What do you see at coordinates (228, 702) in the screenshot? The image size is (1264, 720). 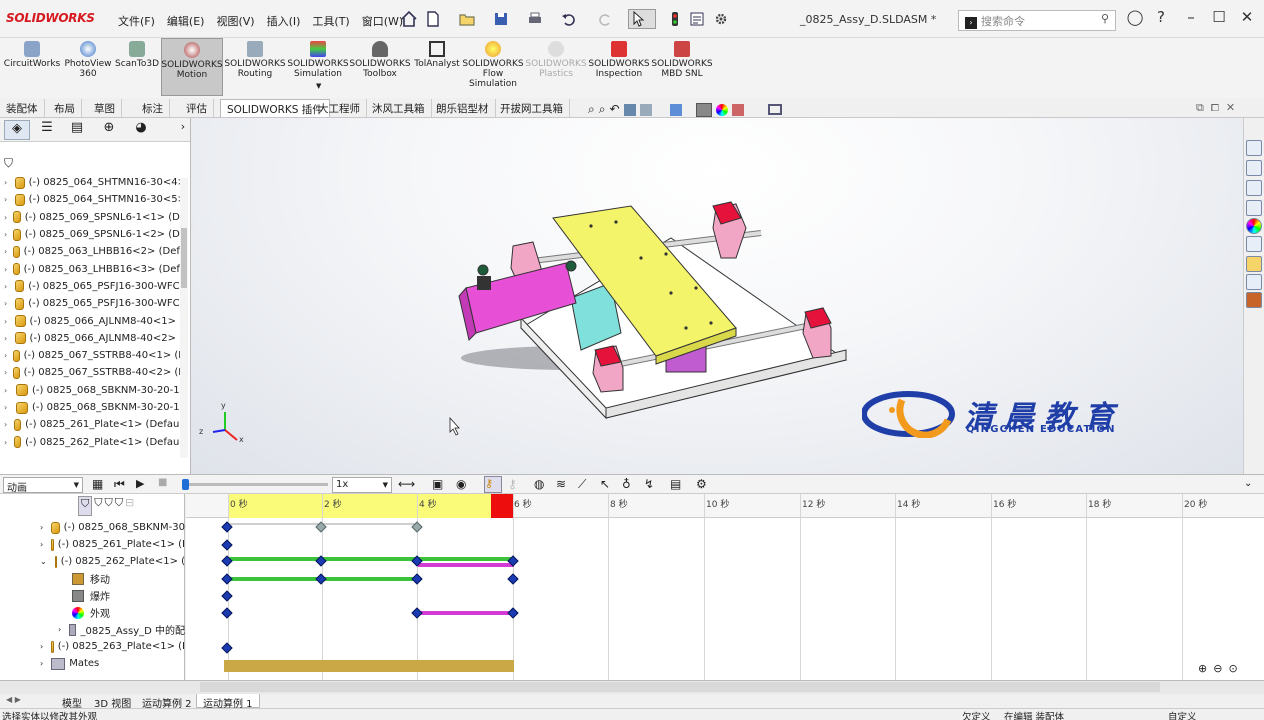 I see `tab-motion-study-1: 运动算例 1` at bounding box center [228, 702].